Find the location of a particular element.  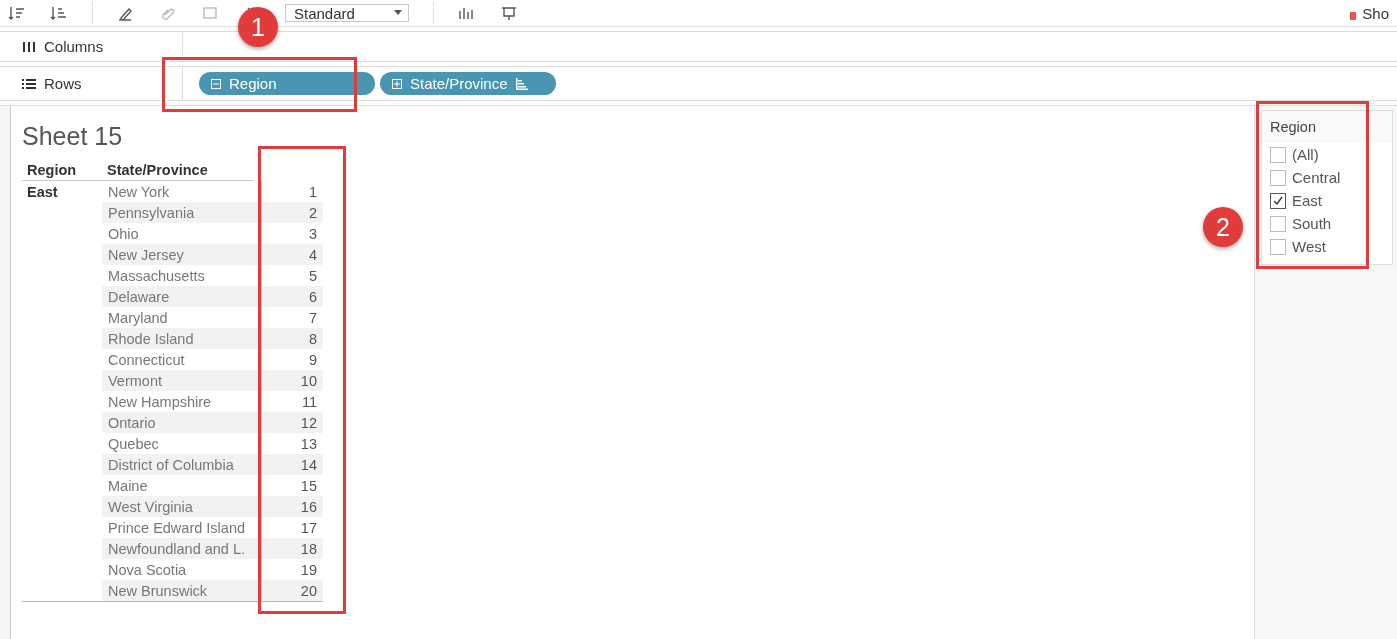

table-cell: 20 is located at coordinates (292, 590).